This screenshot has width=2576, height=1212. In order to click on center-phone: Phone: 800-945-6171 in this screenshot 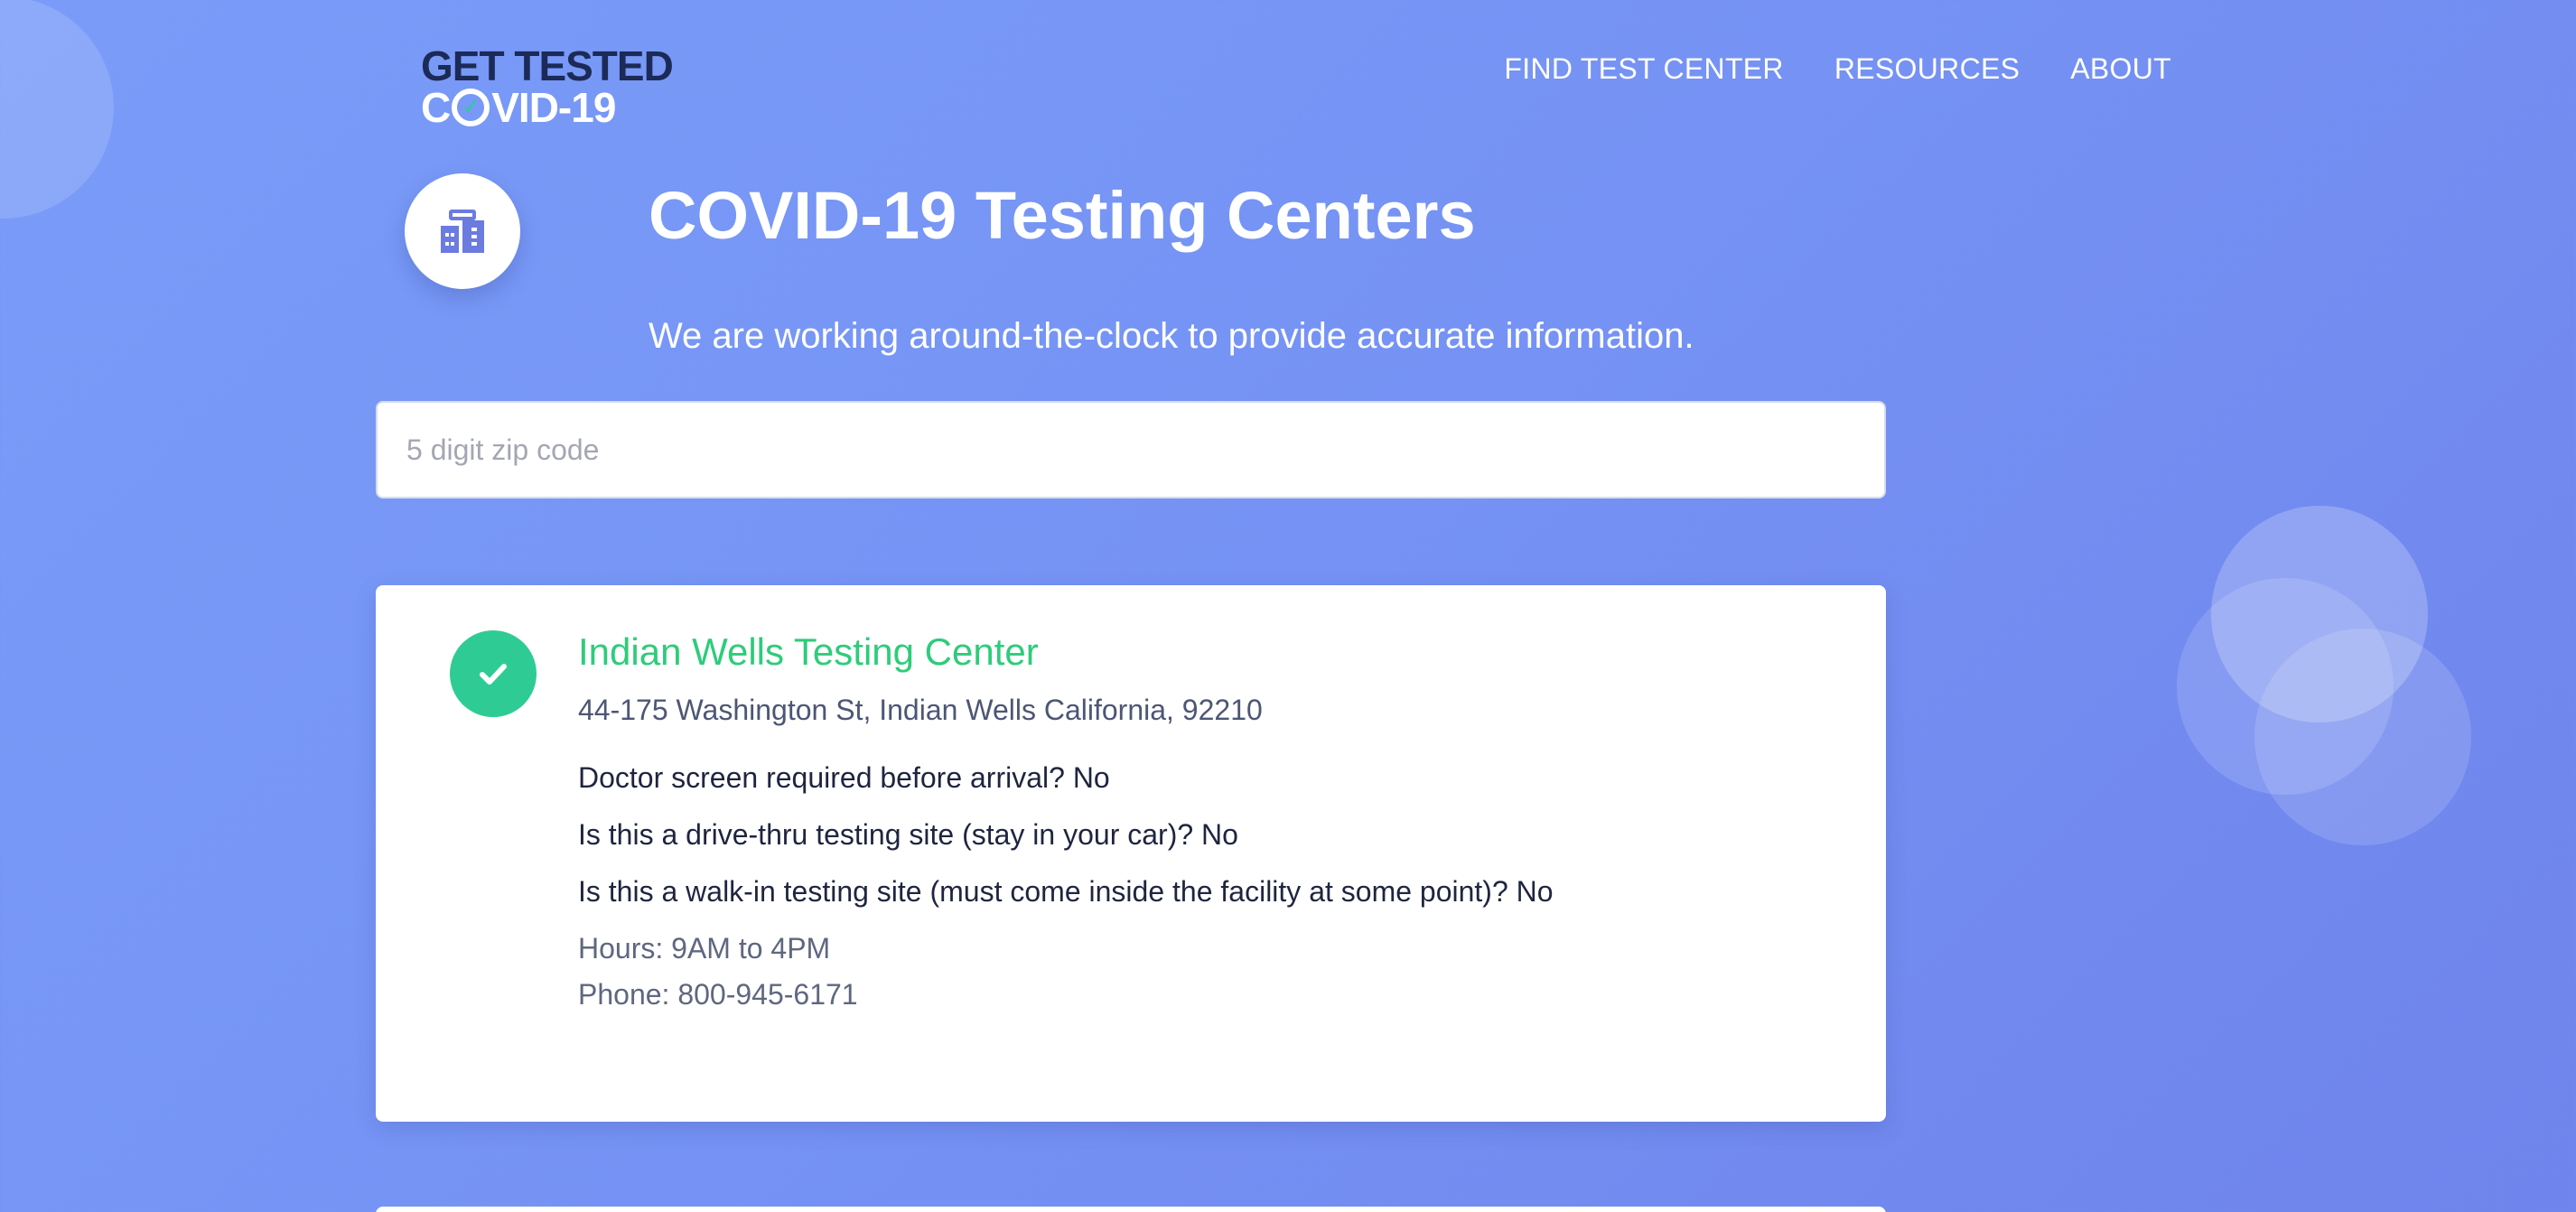, I will do `click(718, 994)`.